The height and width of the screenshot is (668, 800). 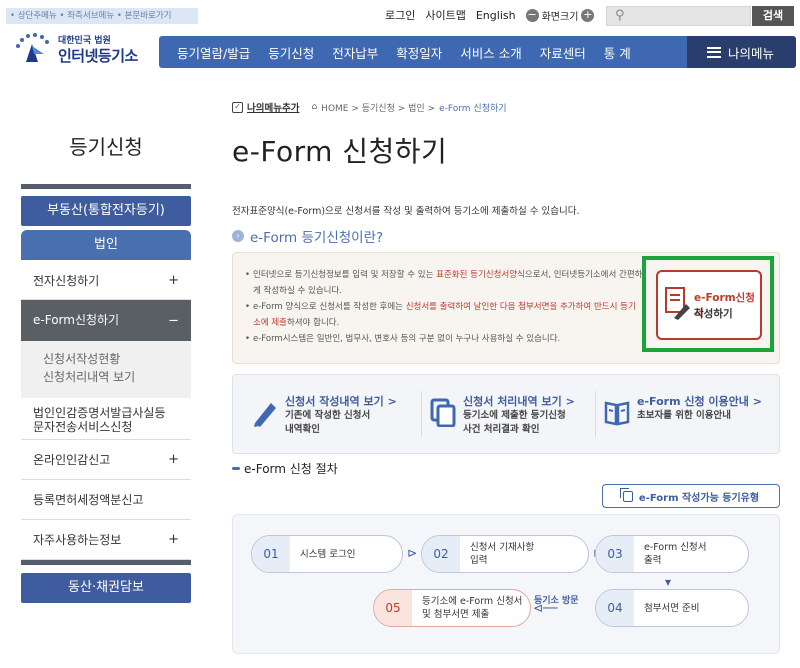 I want to click on checkbox-icon: ✓, so click(x=237, y=107).